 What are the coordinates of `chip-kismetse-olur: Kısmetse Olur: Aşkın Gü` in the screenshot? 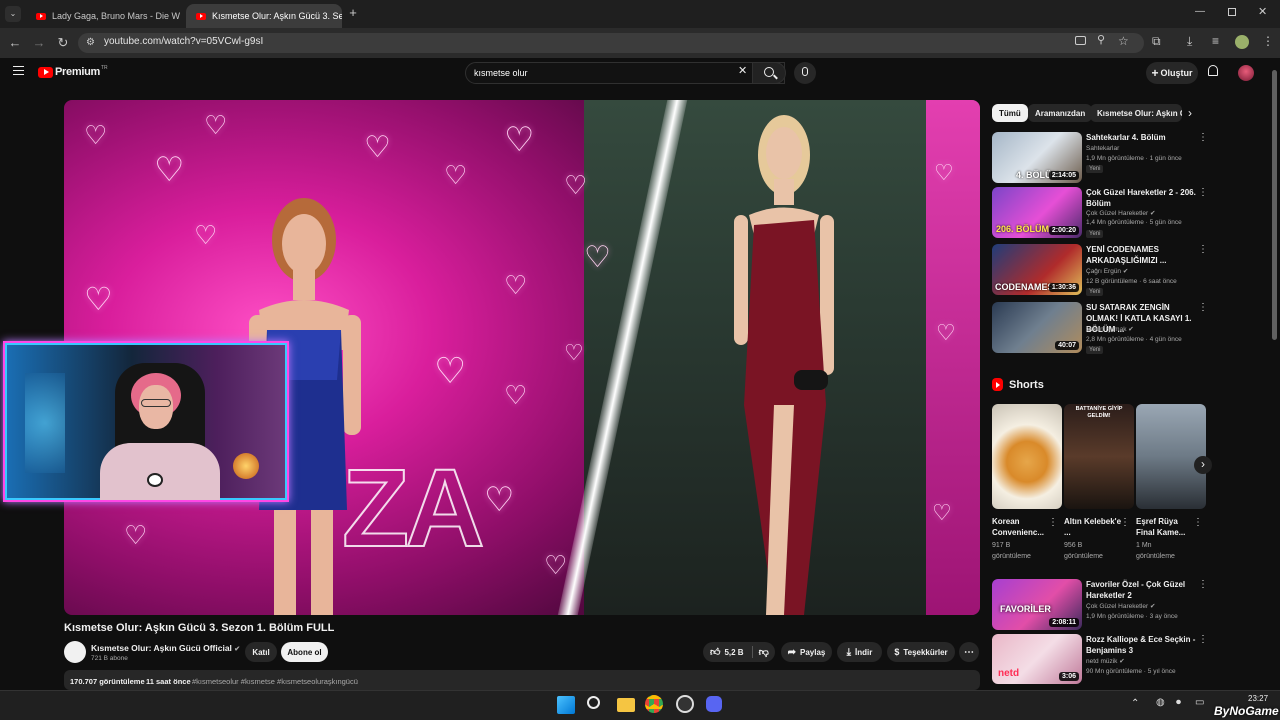 It's located at (1136, 113).